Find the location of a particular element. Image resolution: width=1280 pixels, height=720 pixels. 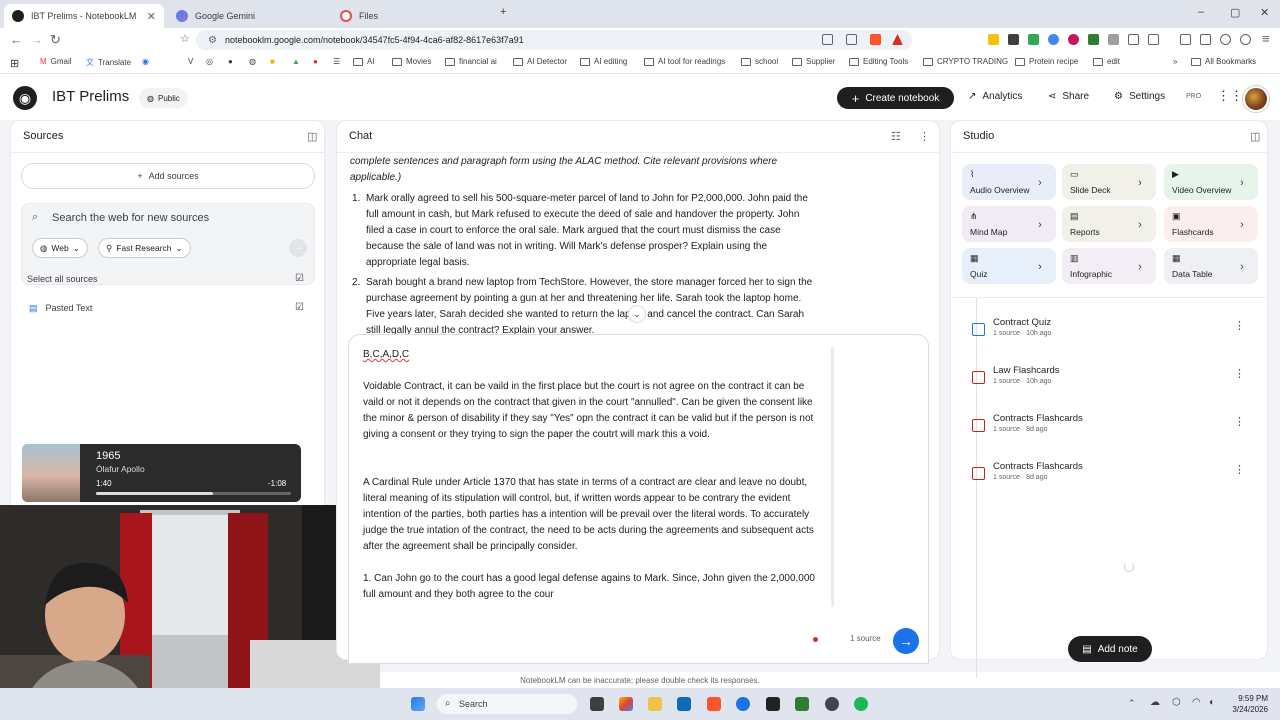

more-bookmarks-icon: » is located at coordinates (1175, 61).